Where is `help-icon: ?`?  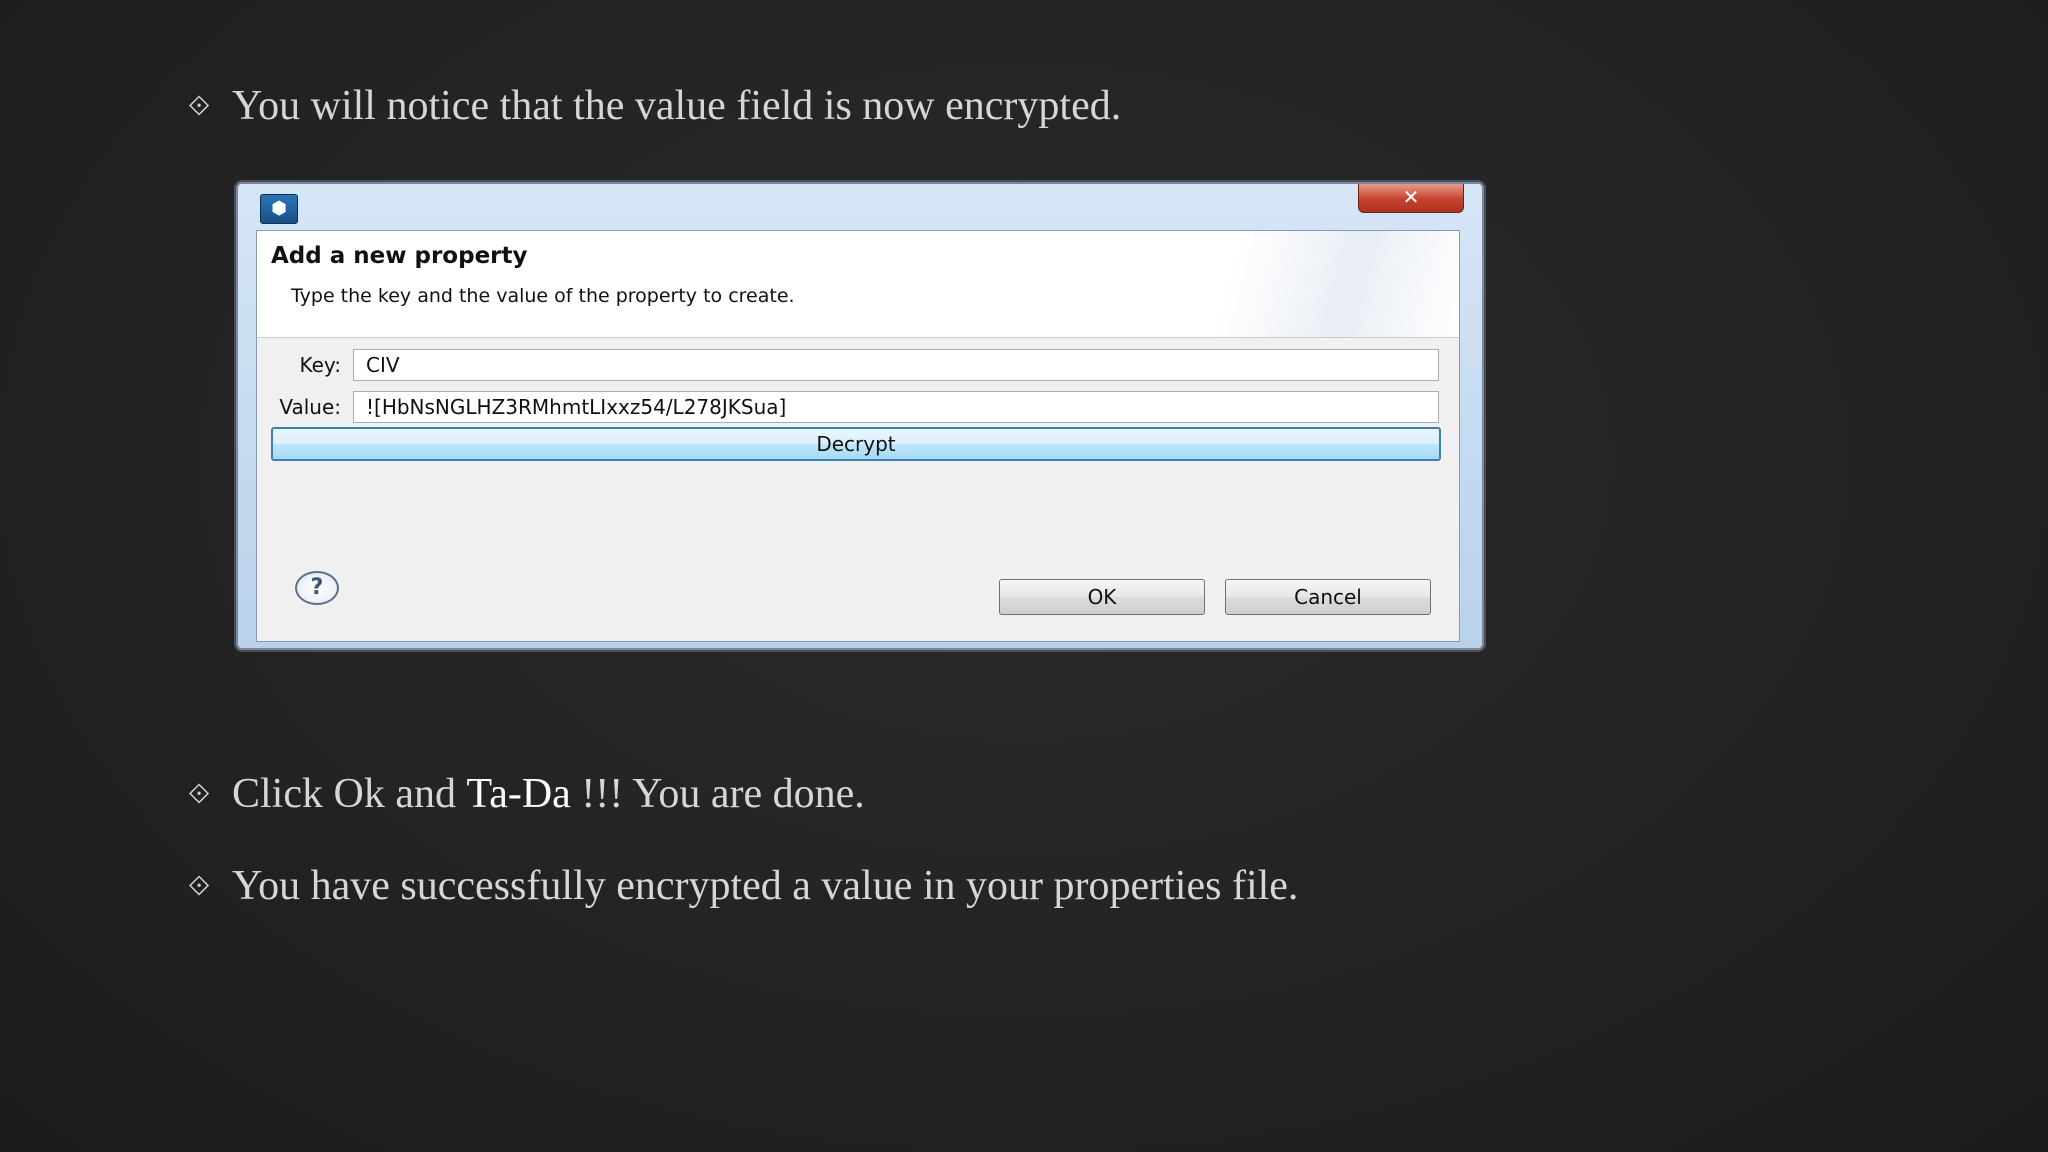
help-icon: ? is located at coordinates (317, 588).